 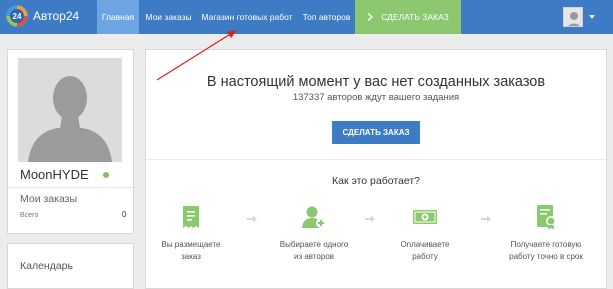 What do you see at coordinates (376, 97) in the screenshot?
I see `authors-waiting-text: 137337 авторов ждут вашего задания` at bounding box center [376, 97].